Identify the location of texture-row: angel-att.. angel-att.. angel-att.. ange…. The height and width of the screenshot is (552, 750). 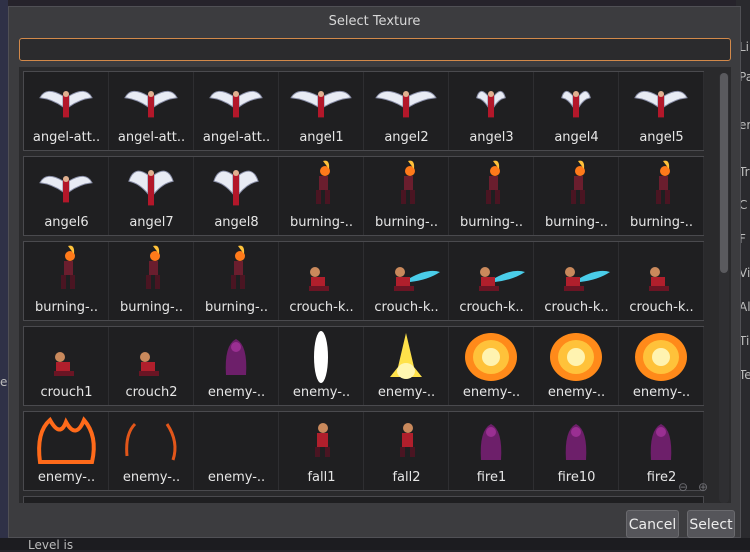
(363, 111).